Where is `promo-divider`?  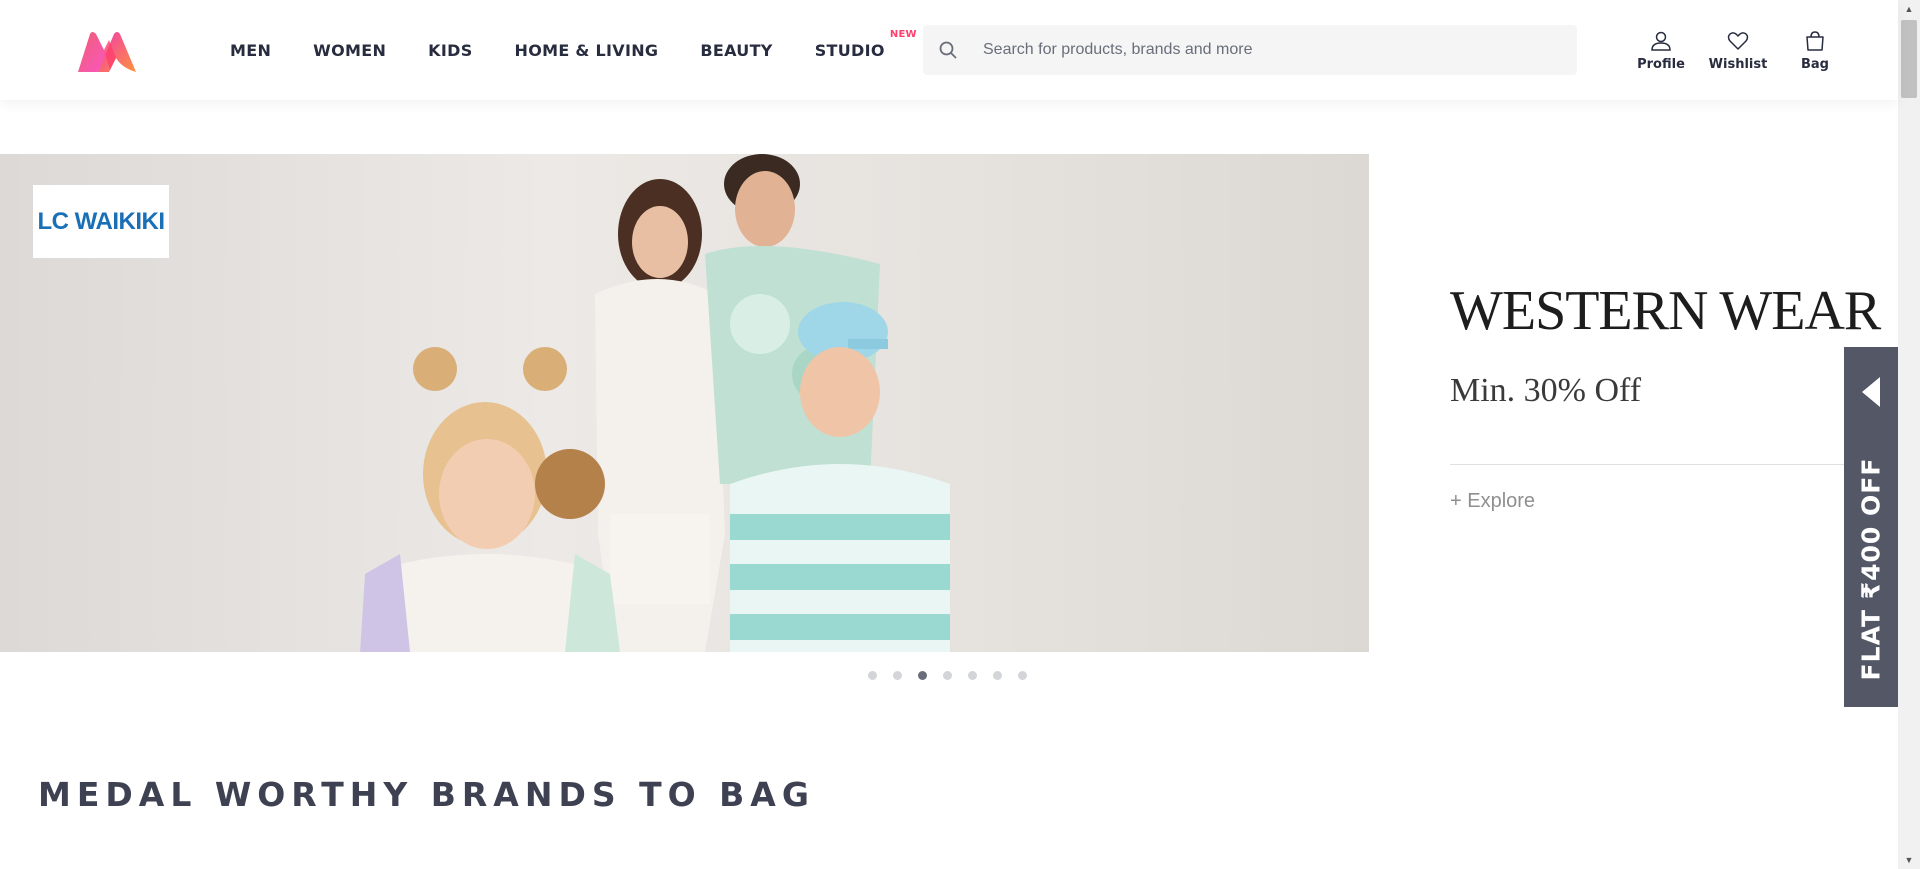 promo-divider is located at coordinates (1650, 464).